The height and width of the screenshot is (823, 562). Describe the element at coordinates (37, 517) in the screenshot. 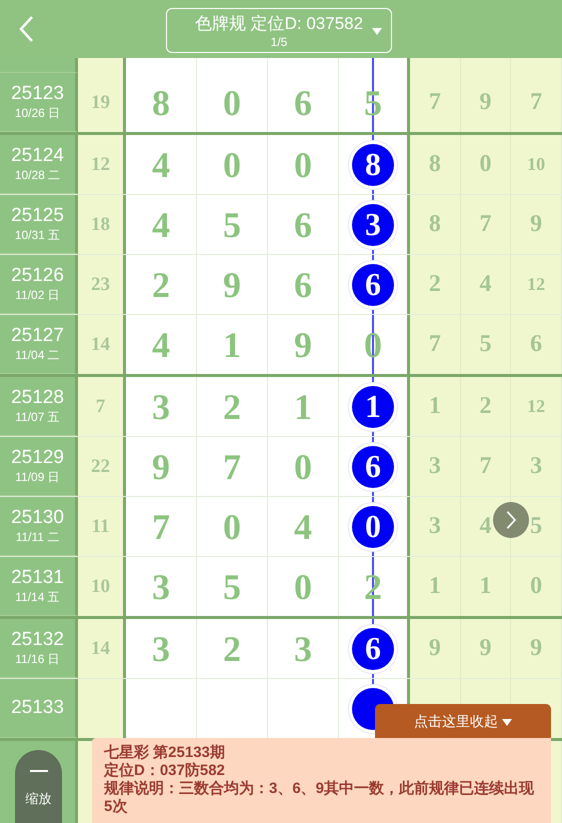

I see `period-number: 25130` at that location.